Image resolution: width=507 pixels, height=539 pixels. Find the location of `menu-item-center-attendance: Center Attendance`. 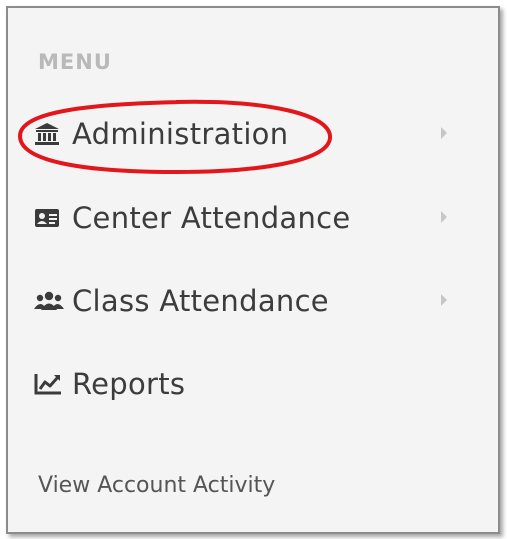

menu-item-center-attendance: Center Attendance is located at coordinates (249, 218).